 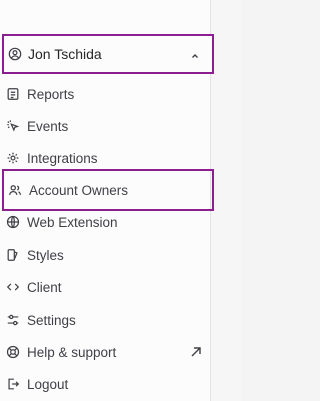 What do you see at coordinates (79, 190) in the screenshot?
I see `menu-item-label: Account Owners` at bounding box center [79, 190].